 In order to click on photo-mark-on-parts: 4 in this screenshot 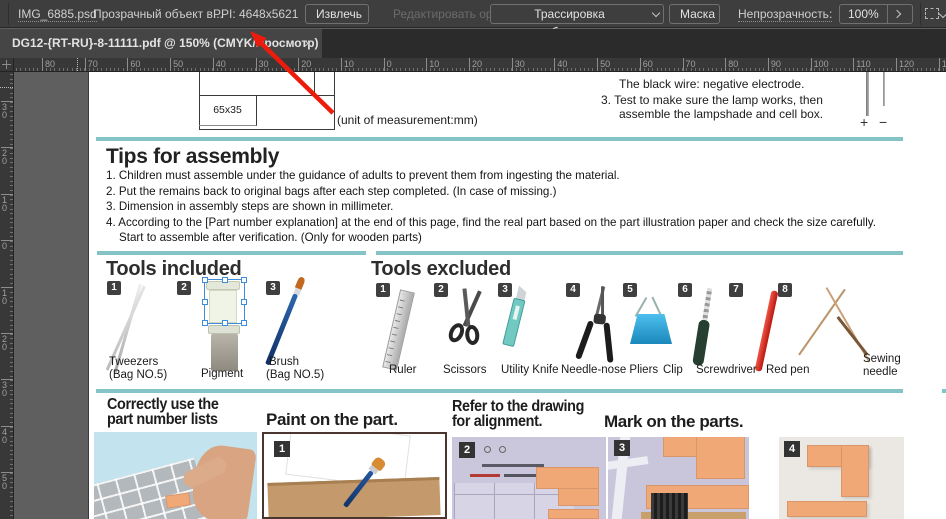, I will do `click(841, 478)`.